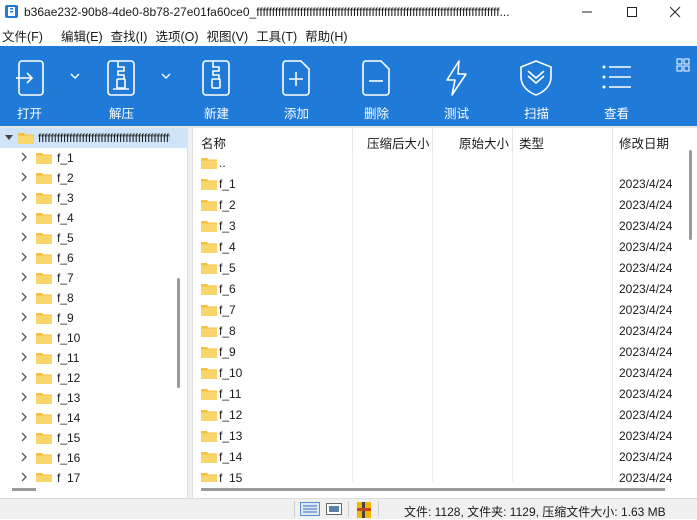 Image resolution: width=697 pixels, height=520 pixels. What do you see at coordinates (296, 86) in the screenshot?
I see `add-button: 添加` at bounding box center [296, 86].